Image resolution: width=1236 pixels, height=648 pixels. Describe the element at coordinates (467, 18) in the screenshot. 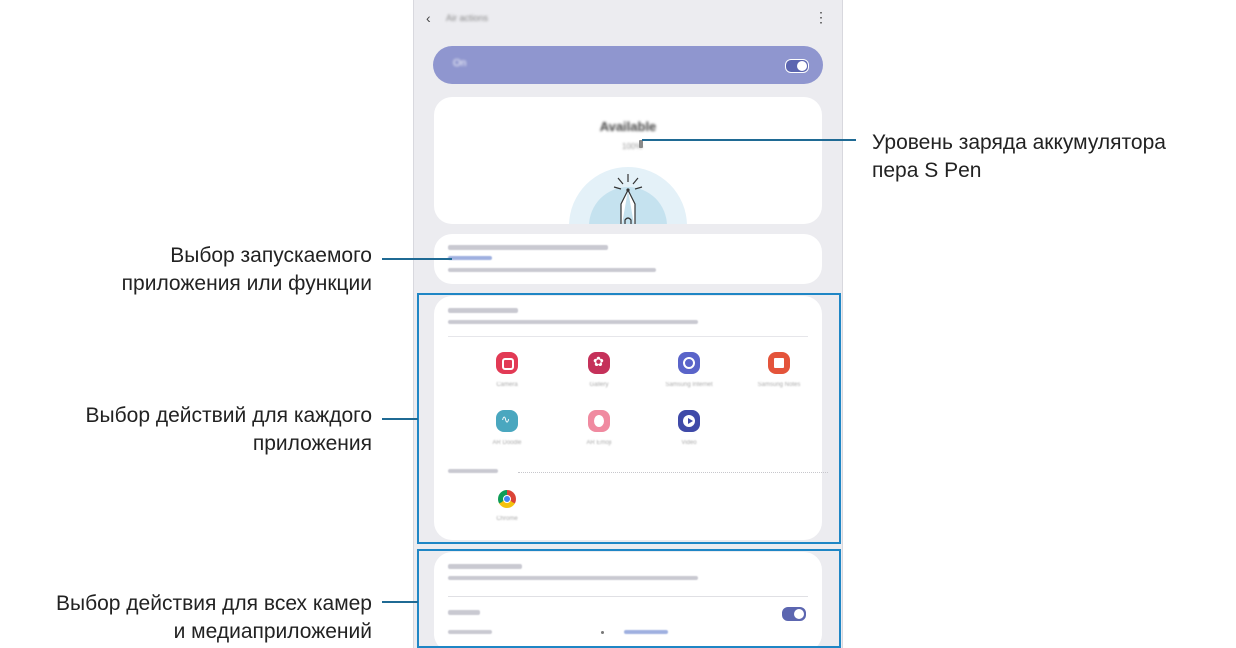

I see `screen-title-blurred: Air actions` at that location.